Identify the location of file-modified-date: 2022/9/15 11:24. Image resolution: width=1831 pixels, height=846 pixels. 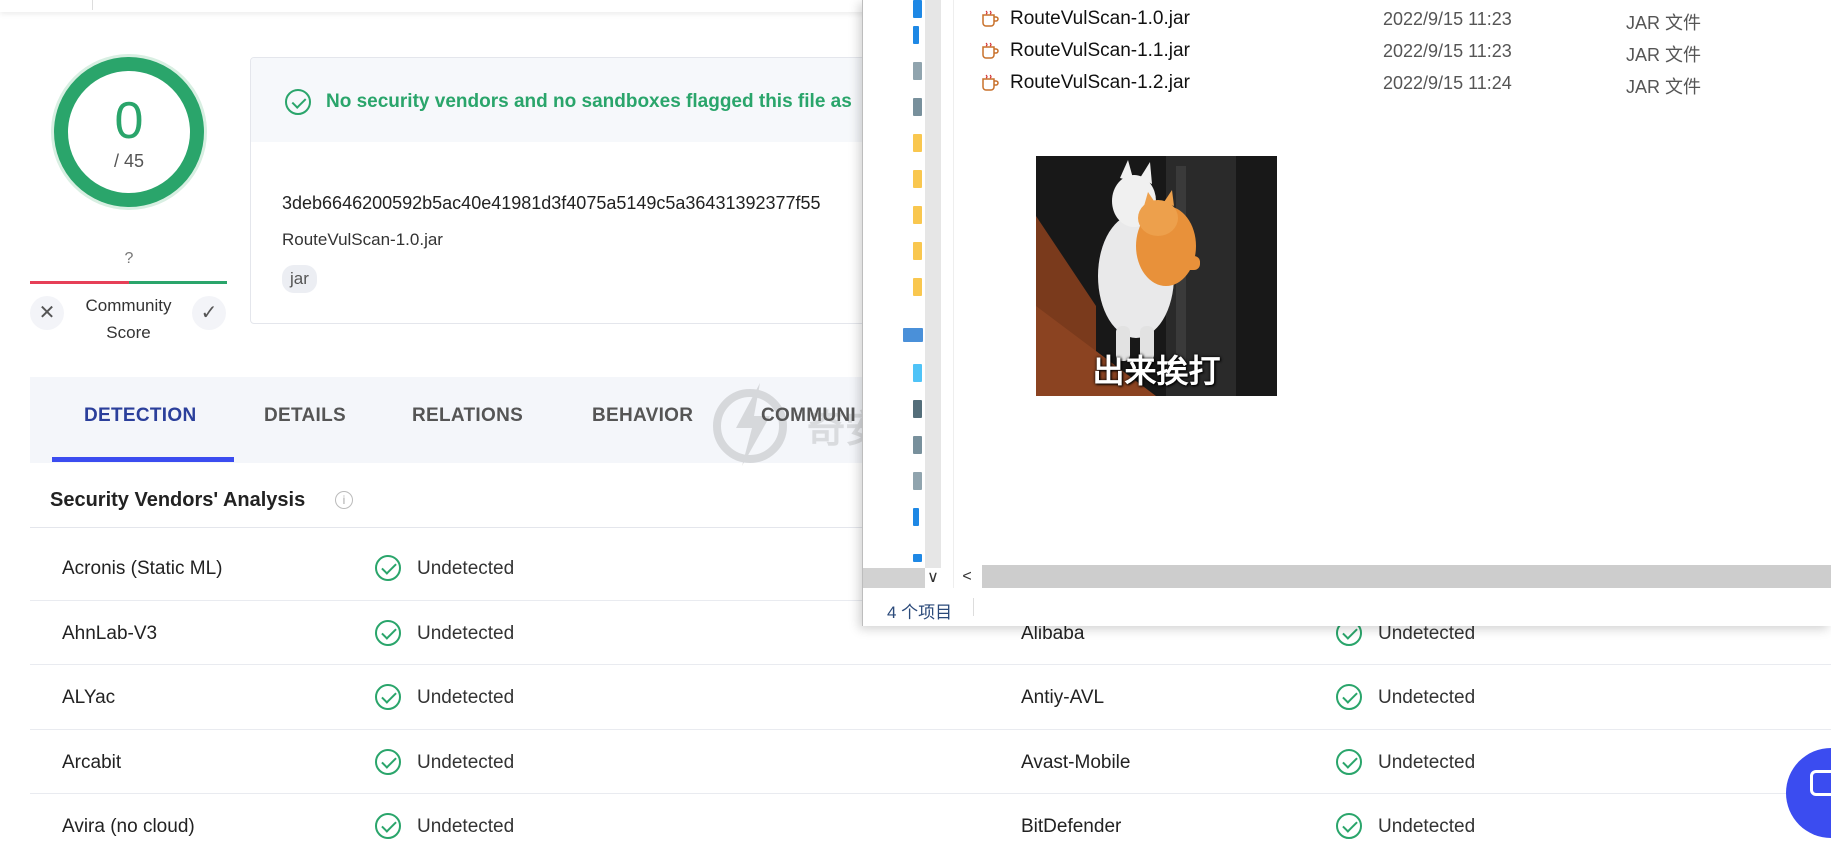
(1447, 83).